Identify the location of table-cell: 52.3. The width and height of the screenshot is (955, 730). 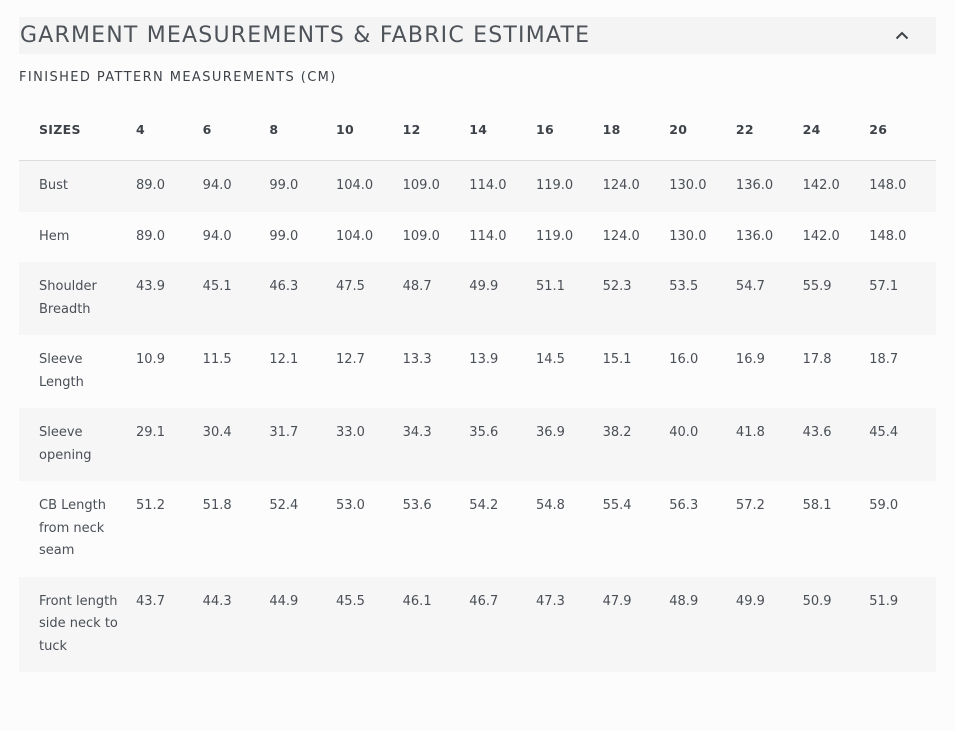
(617, 286).